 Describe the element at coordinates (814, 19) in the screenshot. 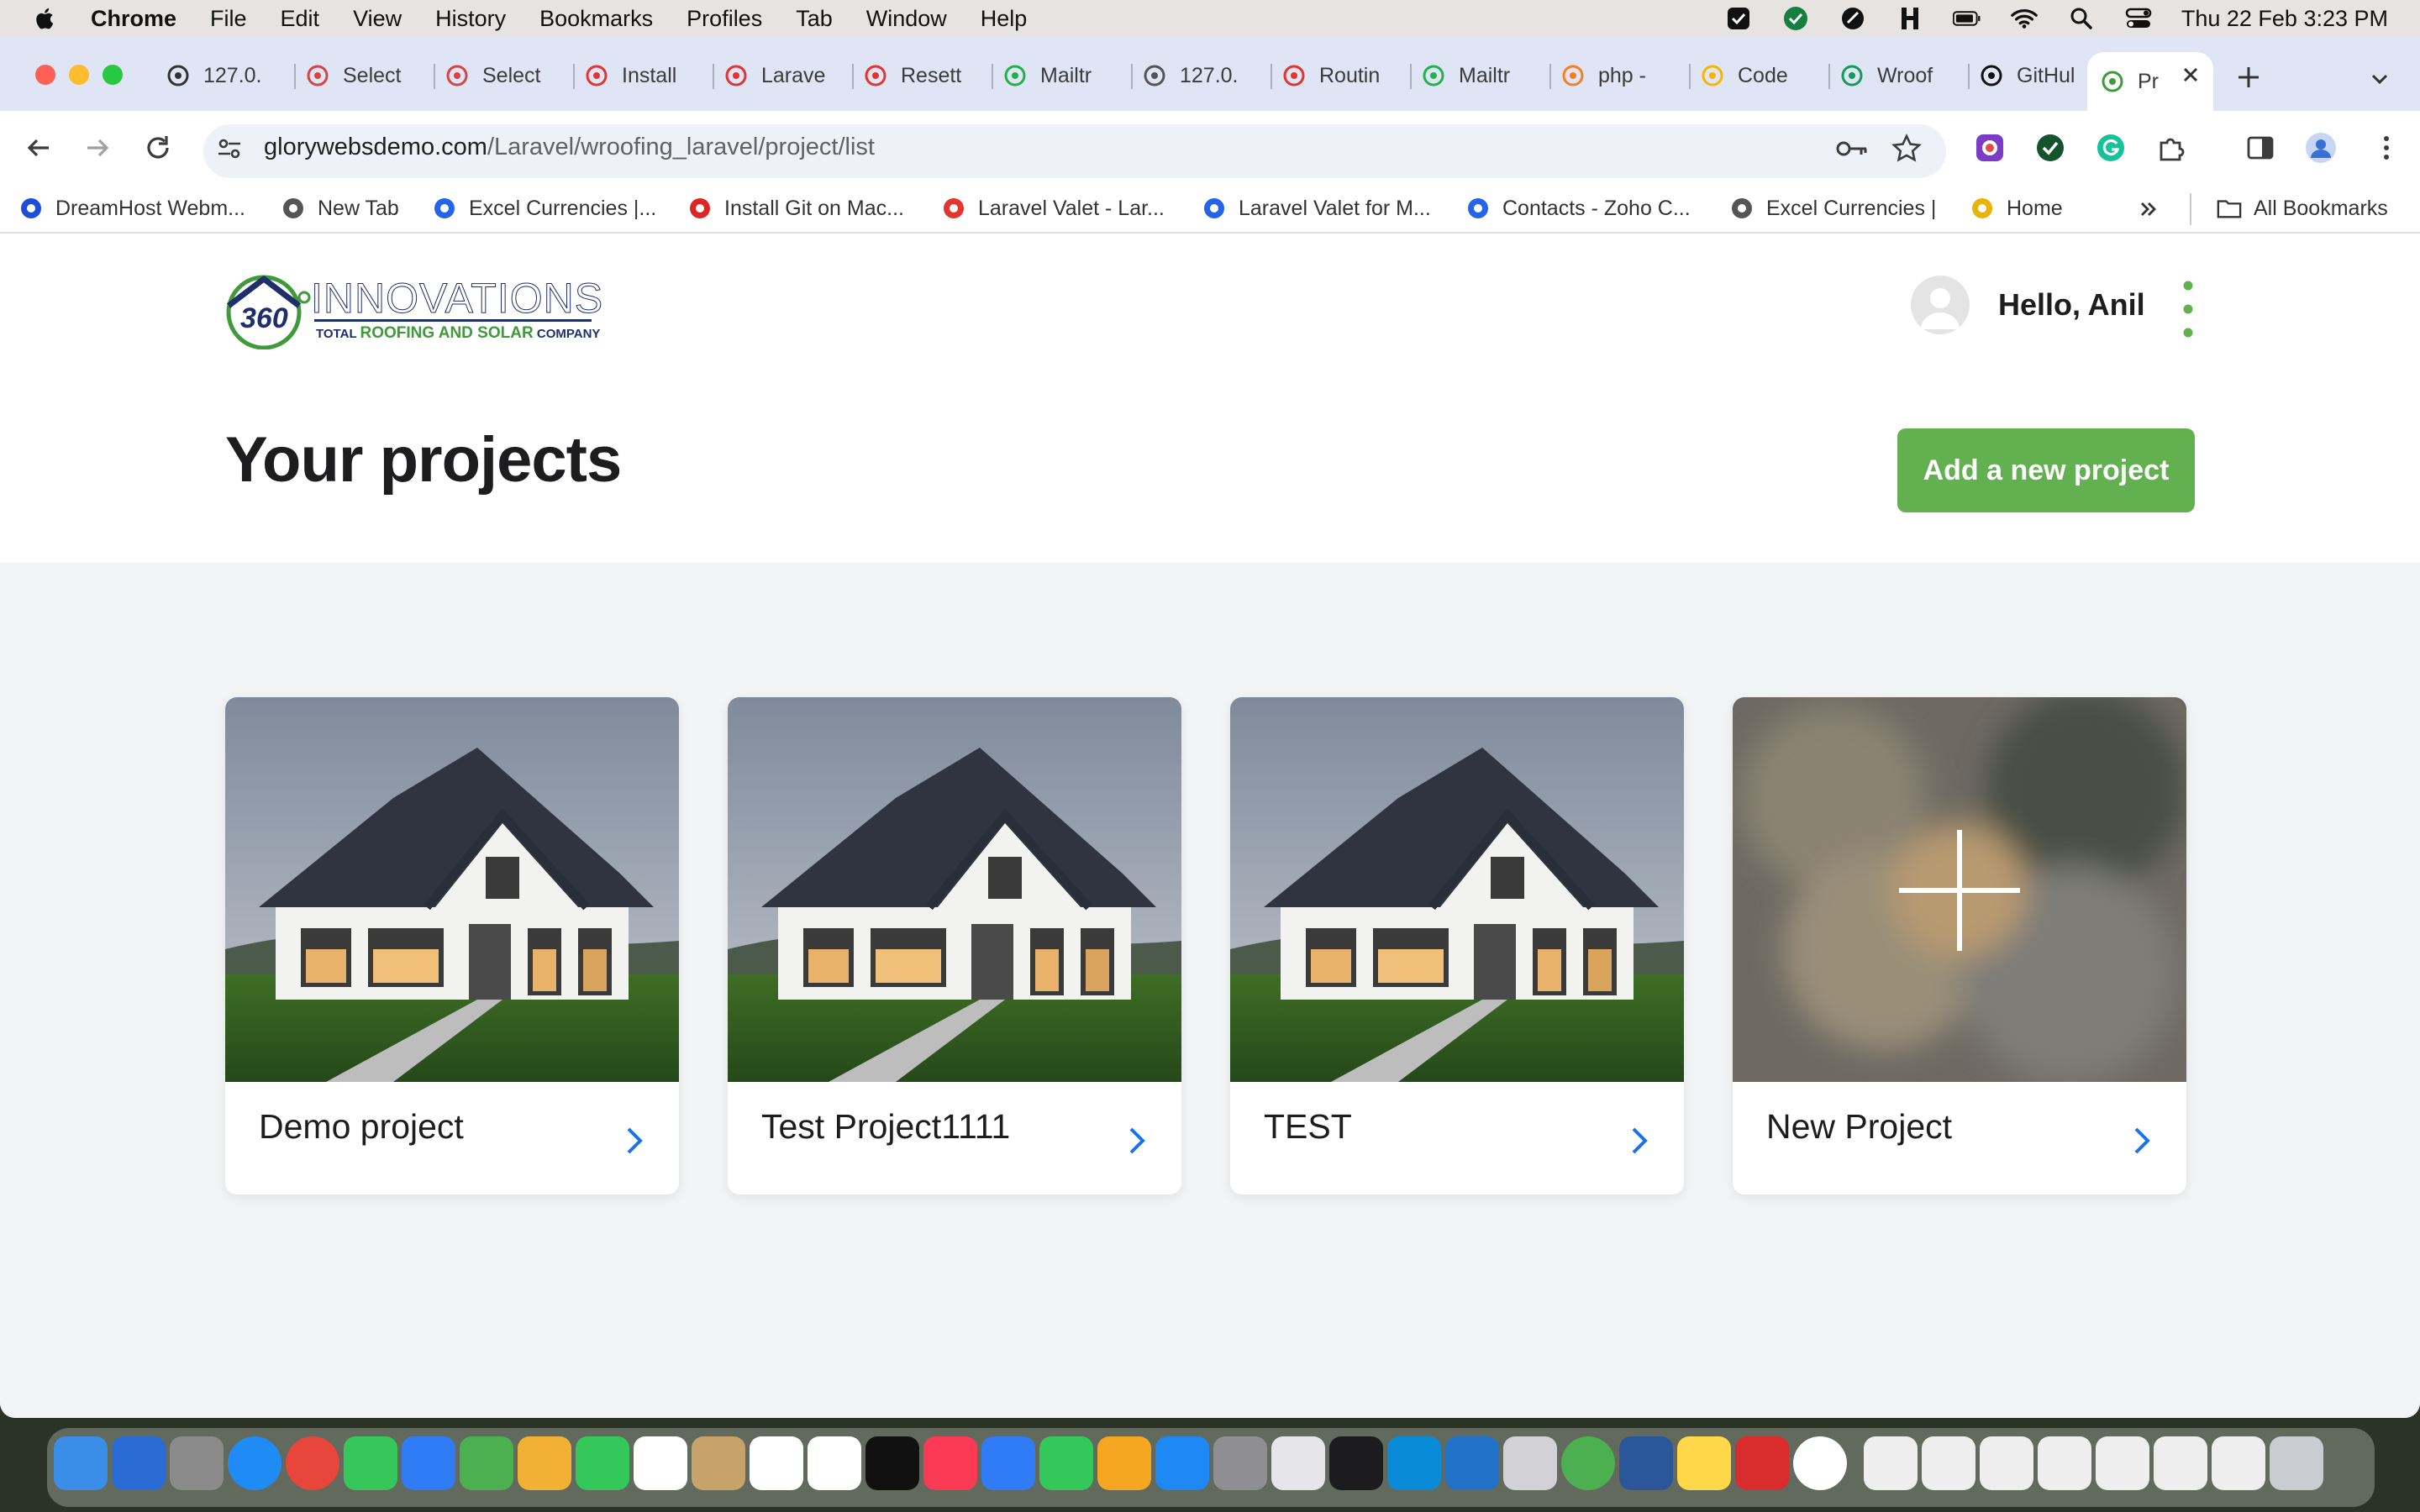

I see `menu-tab: Tab` at that location.